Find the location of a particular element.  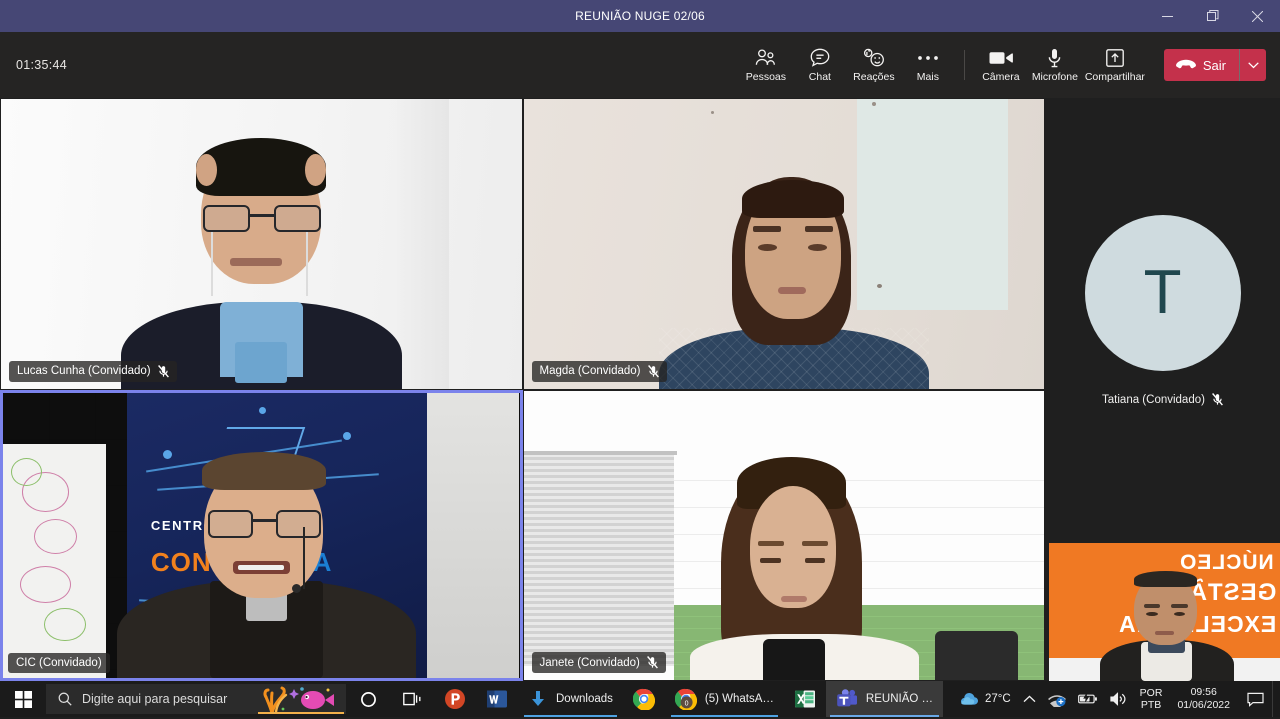

microphone-button: Microfone is located at coordinates (1055, 65).